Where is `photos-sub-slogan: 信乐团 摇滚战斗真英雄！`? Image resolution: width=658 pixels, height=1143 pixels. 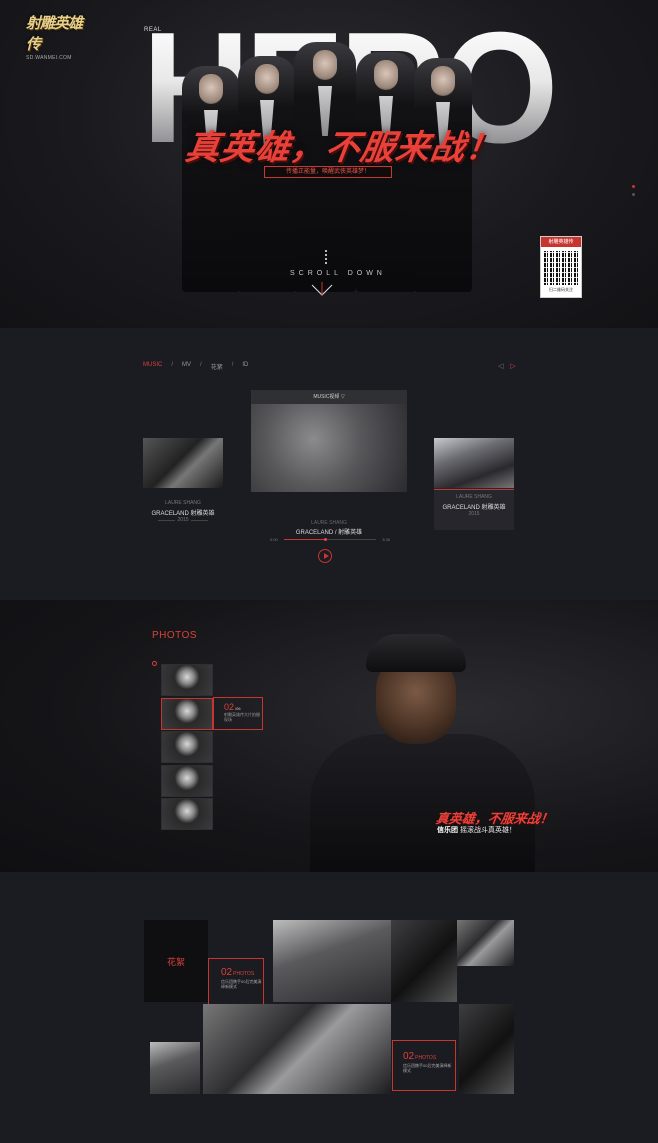 photos-sub-slogan: 信乐团 摇滚战斗真英雄！ is located at coordinates (476, 830).